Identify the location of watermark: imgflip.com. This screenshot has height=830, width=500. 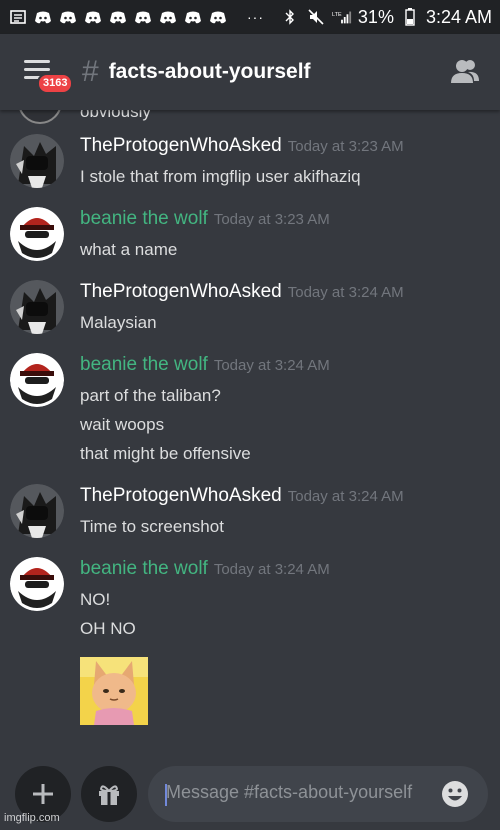
(32, 818).